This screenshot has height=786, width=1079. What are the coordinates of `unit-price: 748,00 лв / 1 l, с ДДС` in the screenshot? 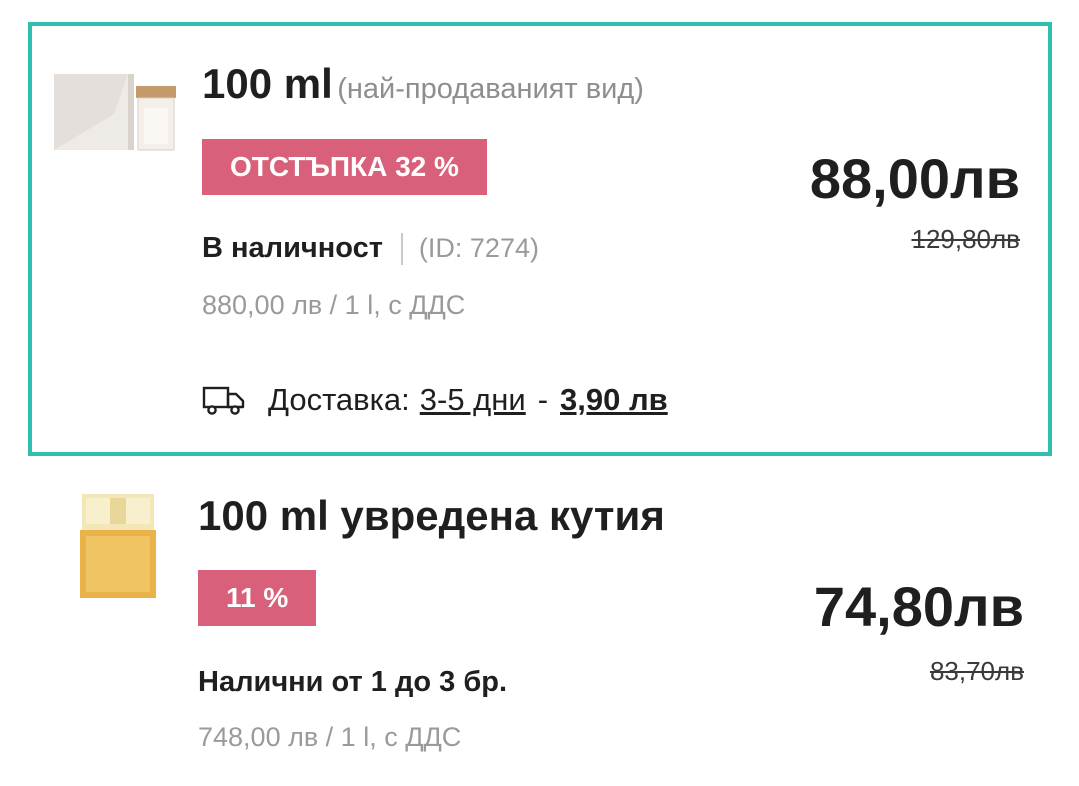 It's located at (330, 737).